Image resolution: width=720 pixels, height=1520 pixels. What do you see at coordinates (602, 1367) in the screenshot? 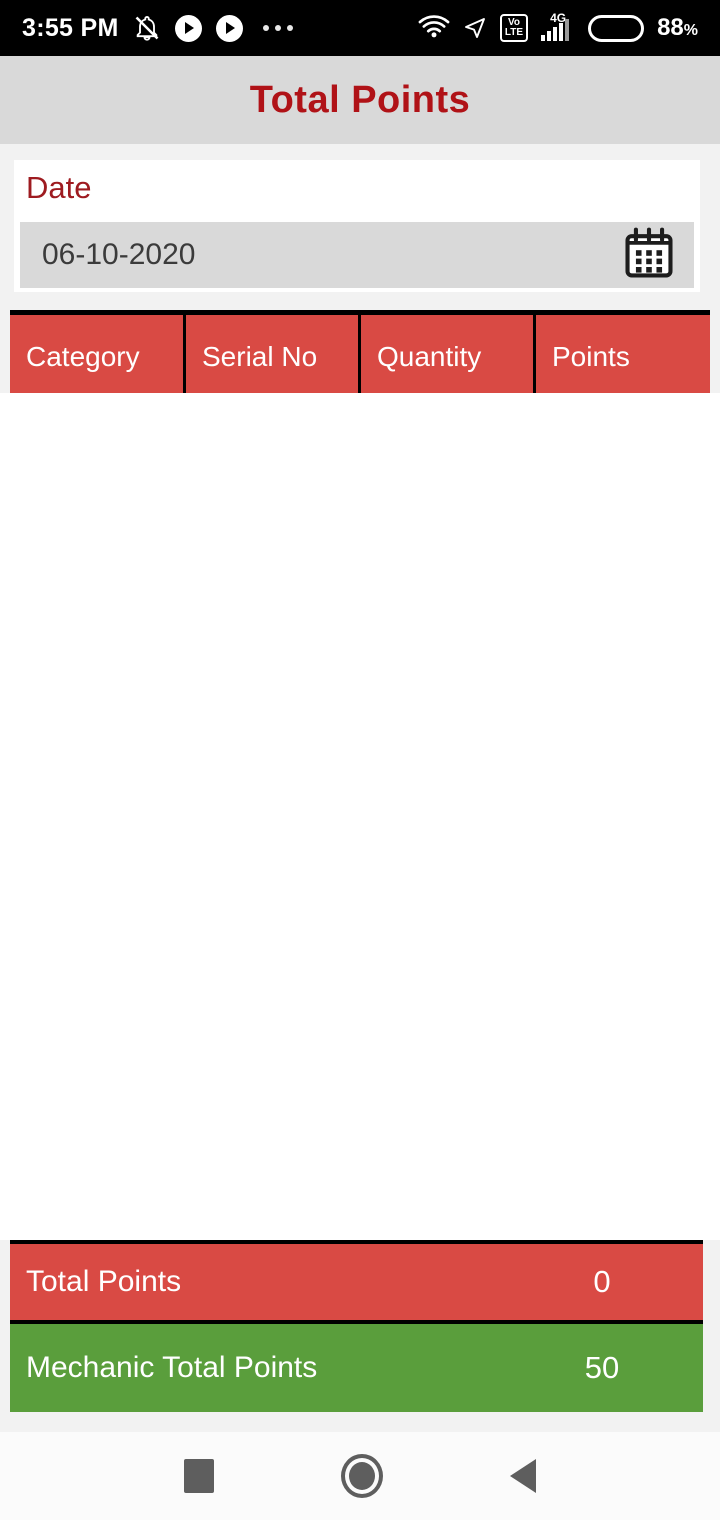
I see `mechanic-total-points-value: 50` at bounding box center [602, 1367].